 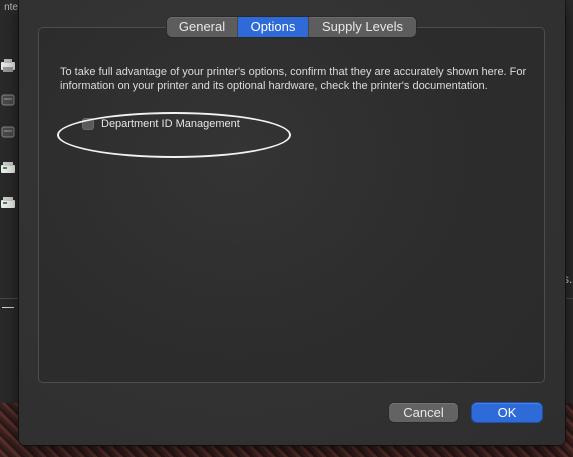 I want to click on tab-supply-levels: Supply Levels, so click(x=362, y=27).